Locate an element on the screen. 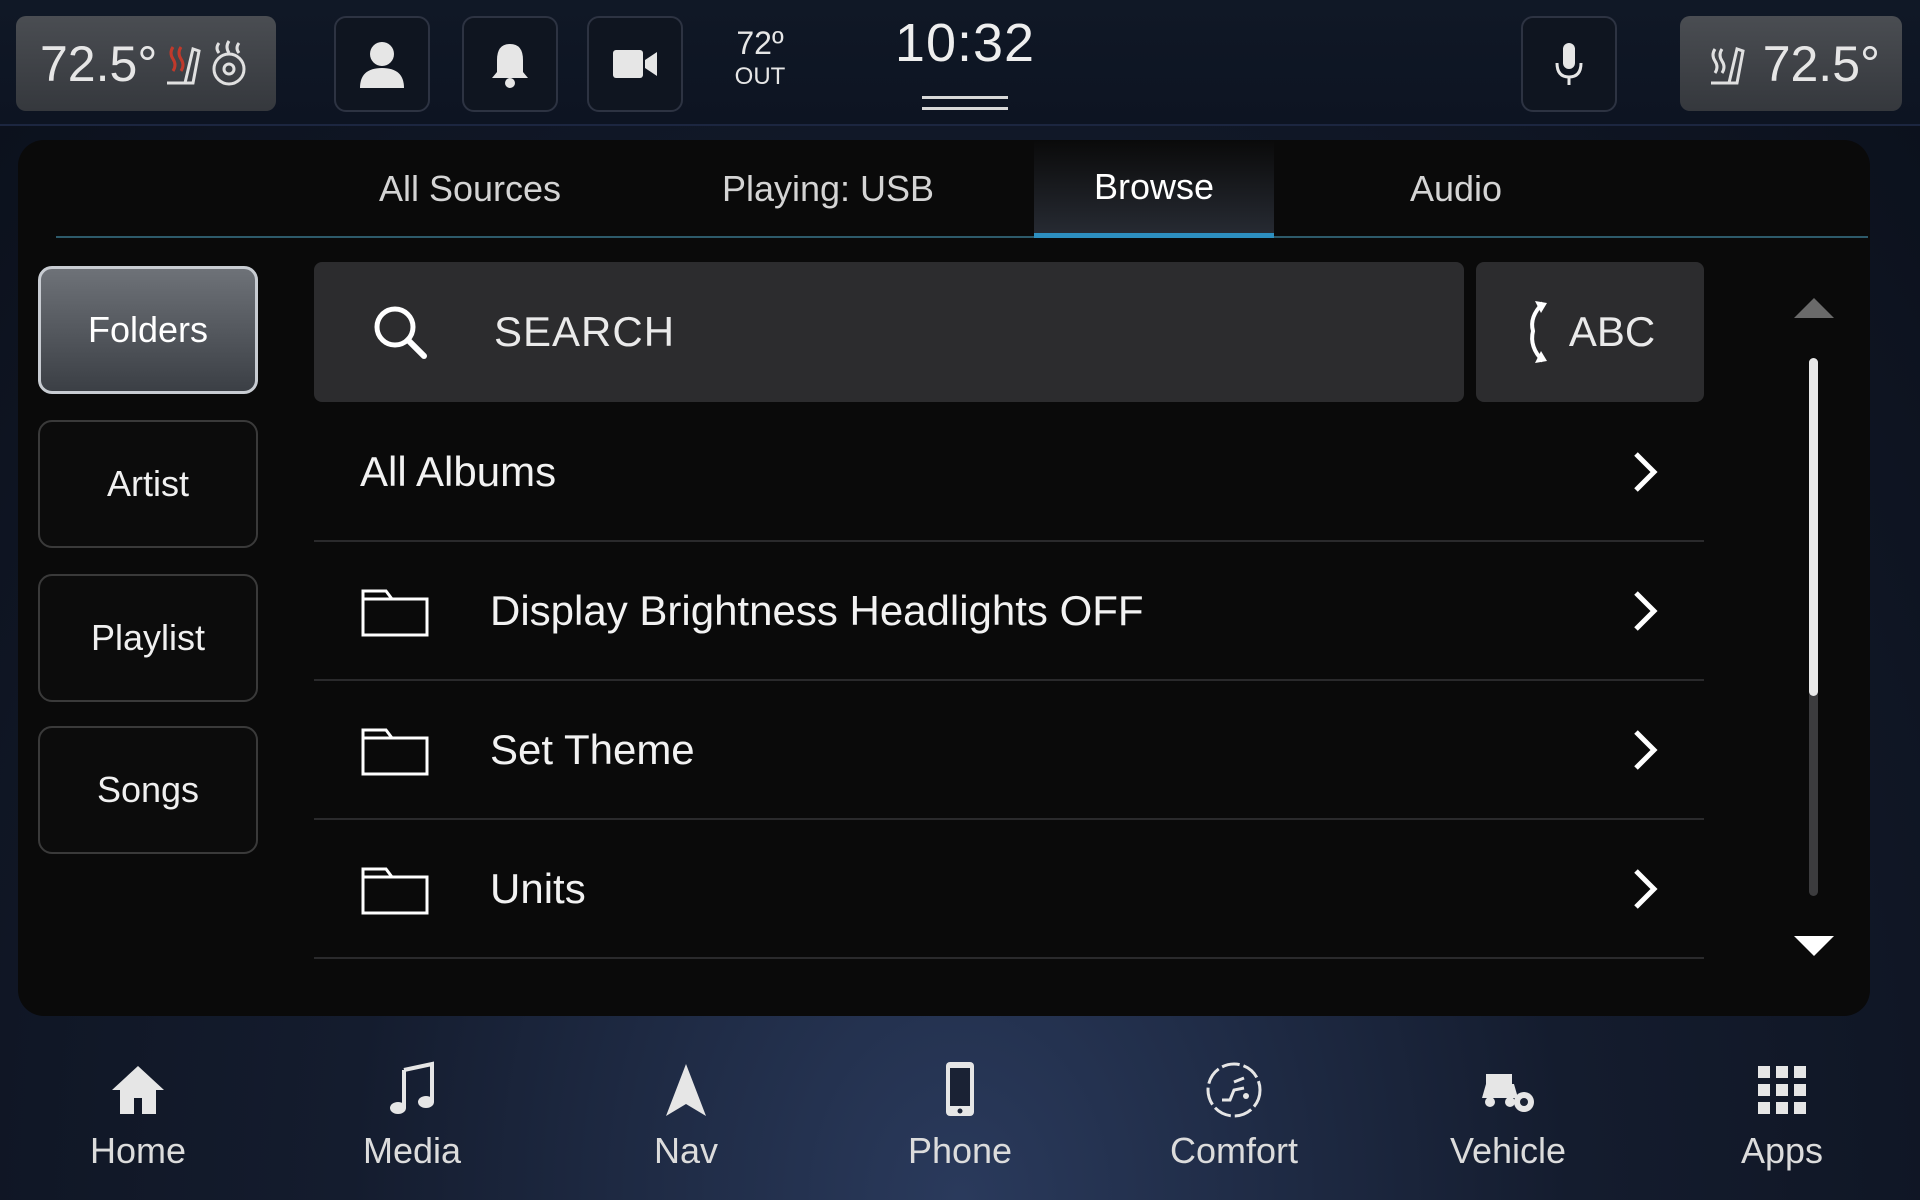 The width and height of the screenshot is (1920, 1200). scrollbar-track is located at coordinates (1813, 627).